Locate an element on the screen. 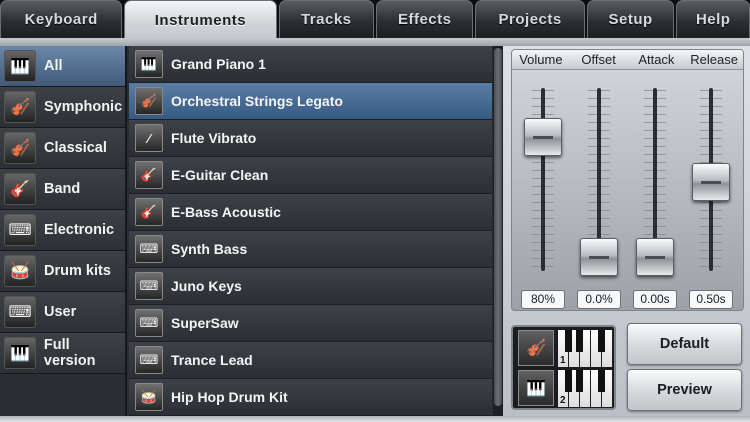 The width and height of the screenshot is (750, 422). category-label: Full version is located at coordinates (69, 353).